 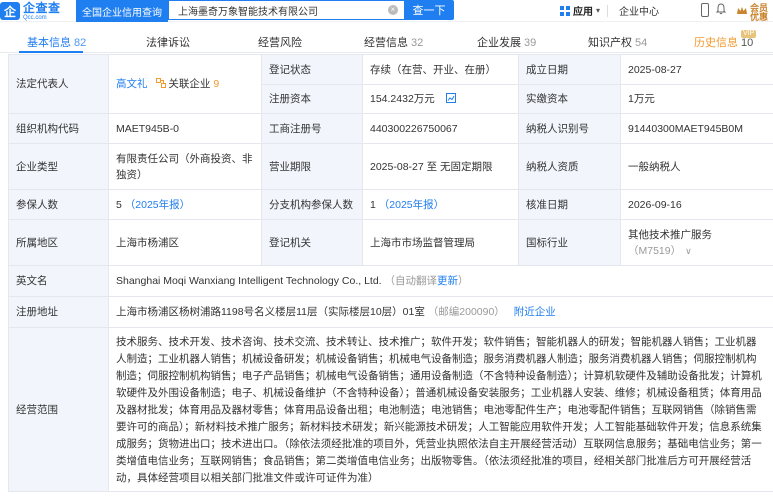 What do you see at coordinates (119, 204) in the screenshot?
I see `insured-value: 5` at bounding box center [119, 204].